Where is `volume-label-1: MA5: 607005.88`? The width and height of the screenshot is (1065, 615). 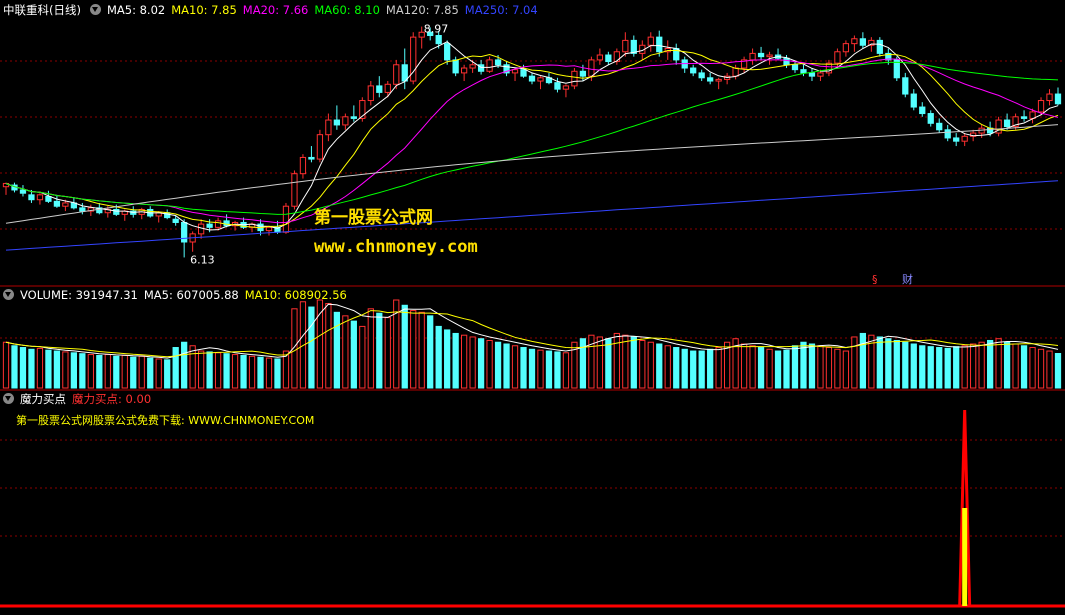
volume-label-1: MA5: 607005.88 is located at coordinates (191, 295).